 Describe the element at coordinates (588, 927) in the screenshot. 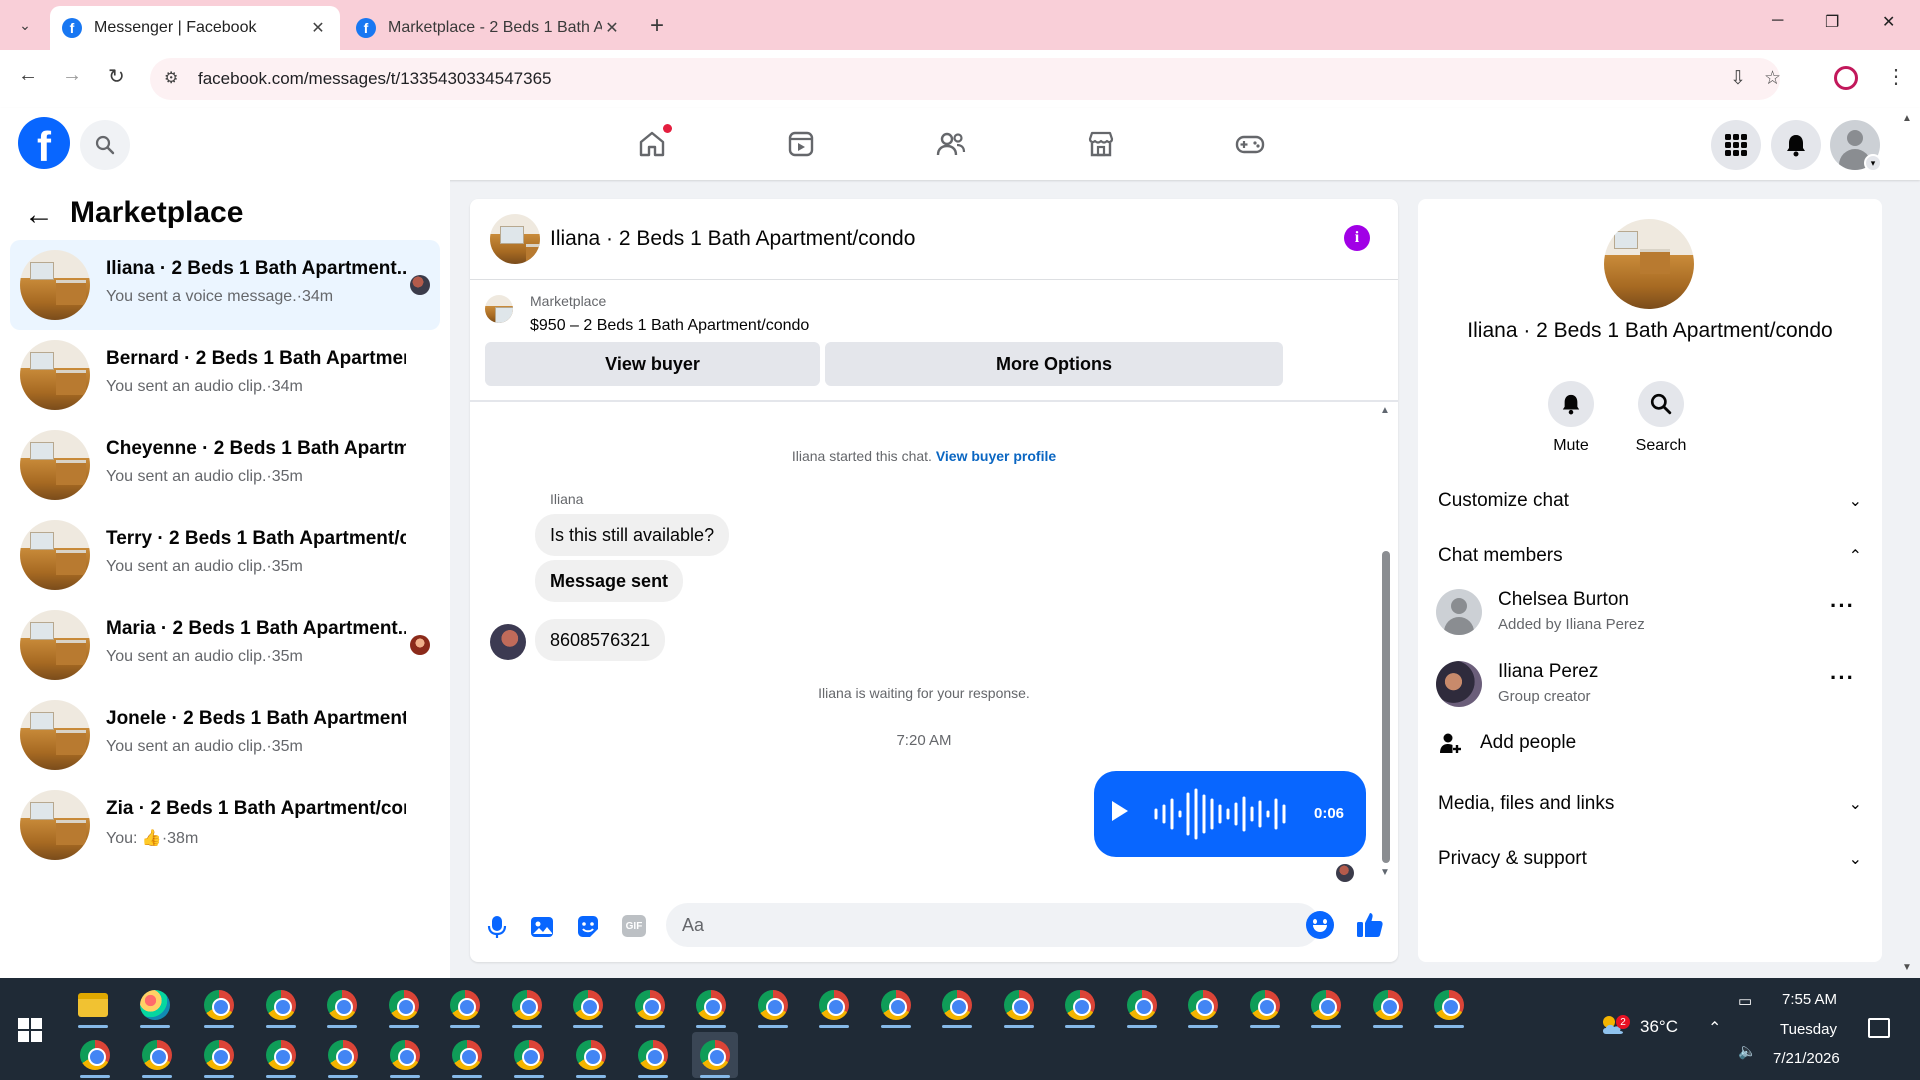

I see `sticker-button` at that location.